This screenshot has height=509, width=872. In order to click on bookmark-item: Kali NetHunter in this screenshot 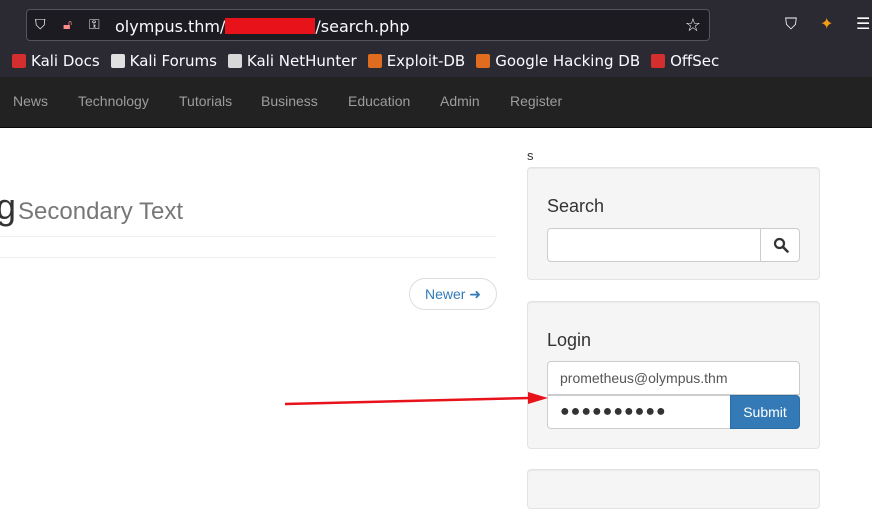, I will do `click(292, 61)`.